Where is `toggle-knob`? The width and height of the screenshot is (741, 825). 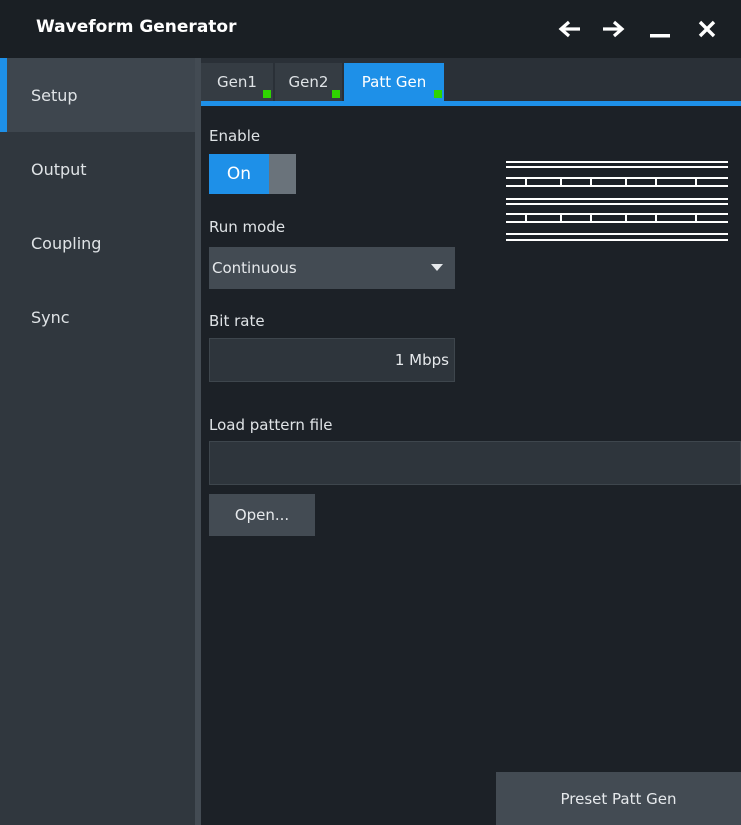 toggle-knob is located at coordinates (282, 174).